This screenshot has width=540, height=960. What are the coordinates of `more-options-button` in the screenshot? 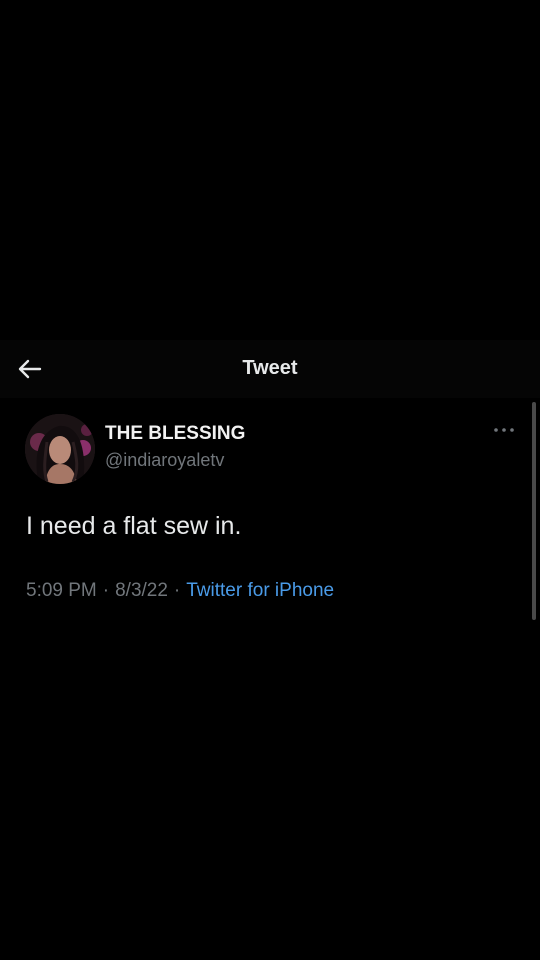 It's located at (504, 430).